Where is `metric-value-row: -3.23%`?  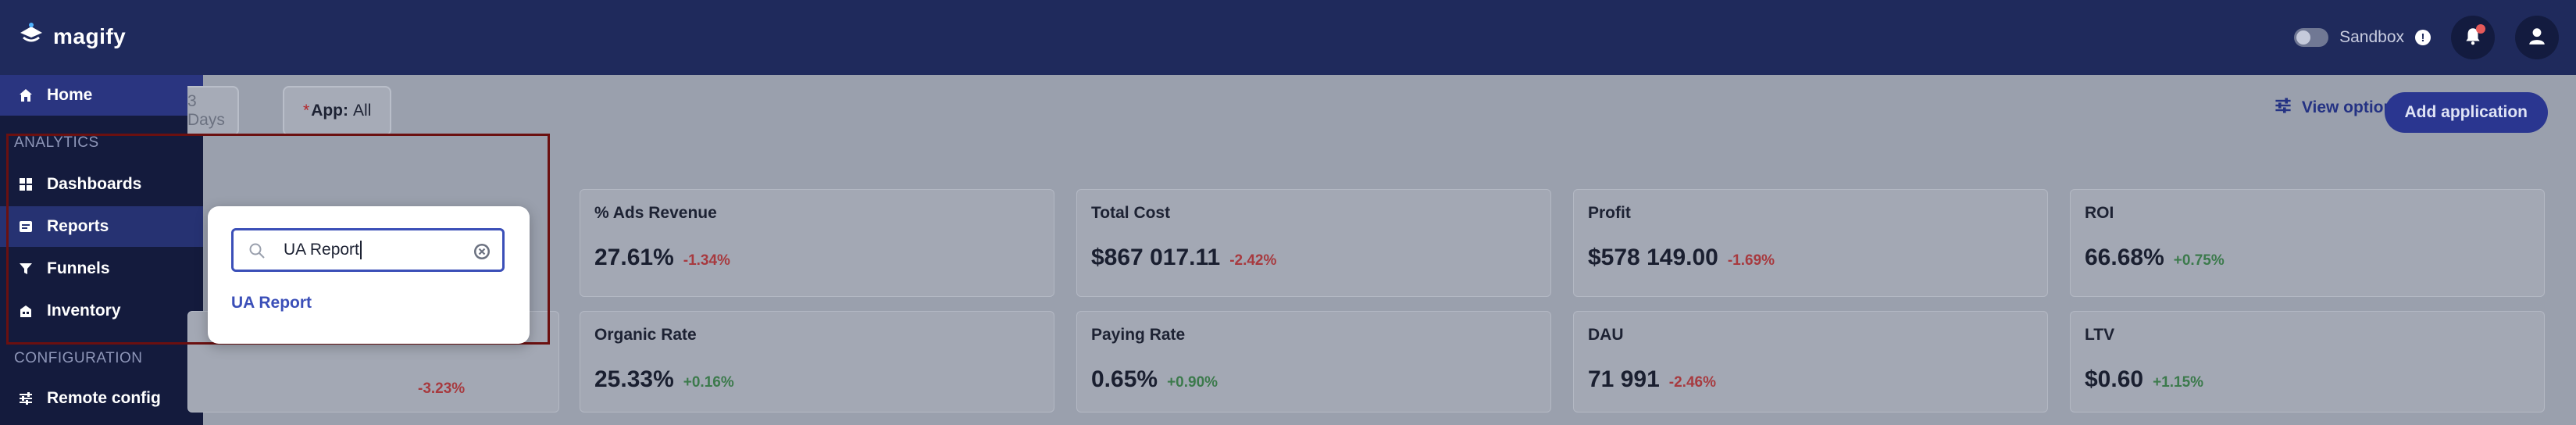
metric-value-row: -3.23% is located at coordinates (441, 386).